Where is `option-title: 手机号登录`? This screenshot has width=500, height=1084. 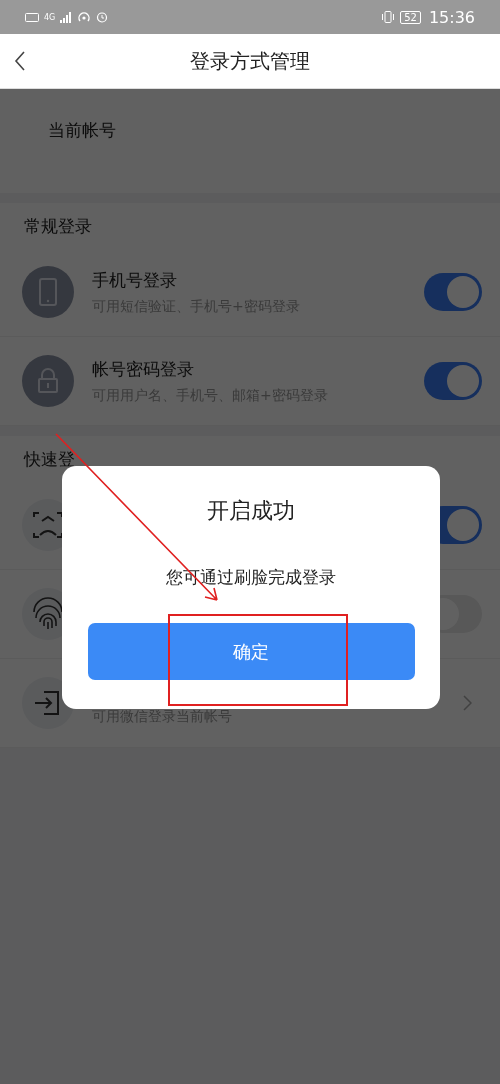
option-title: 手机号登录 is located at coordinates (135, 280).